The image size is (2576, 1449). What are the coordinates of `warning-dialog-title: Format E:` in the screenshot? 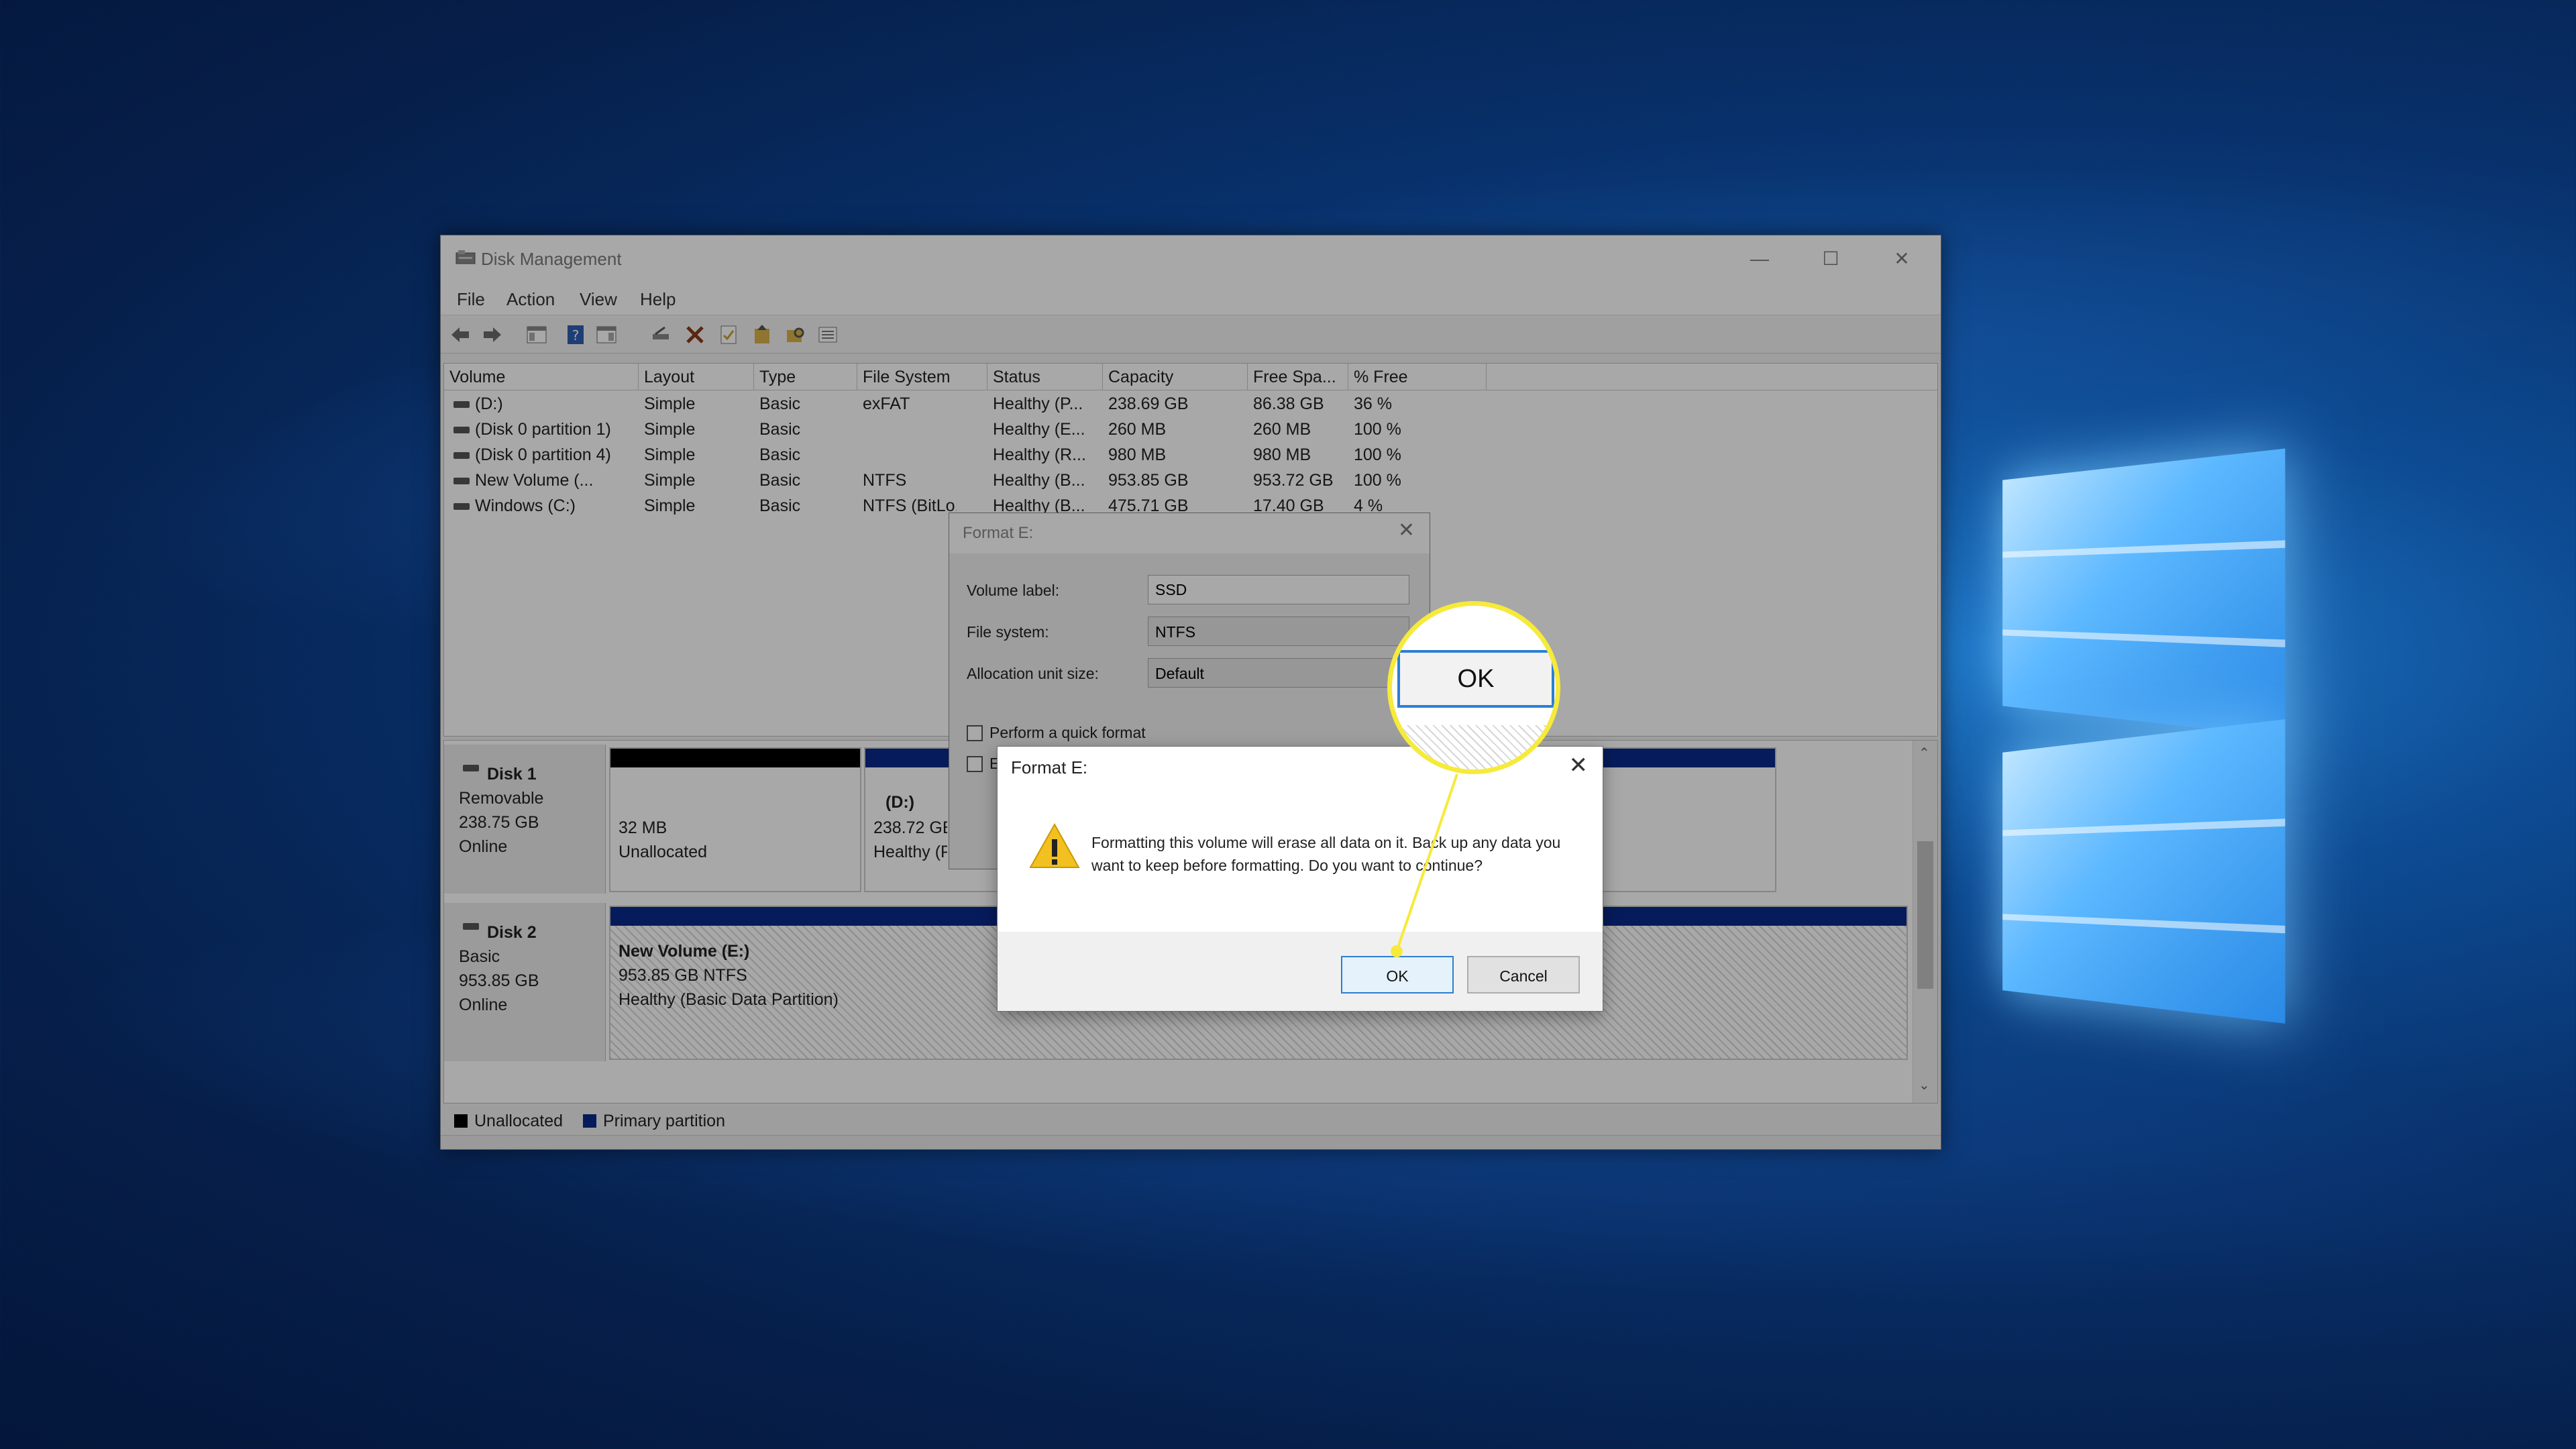 It's located at (1049, 767).